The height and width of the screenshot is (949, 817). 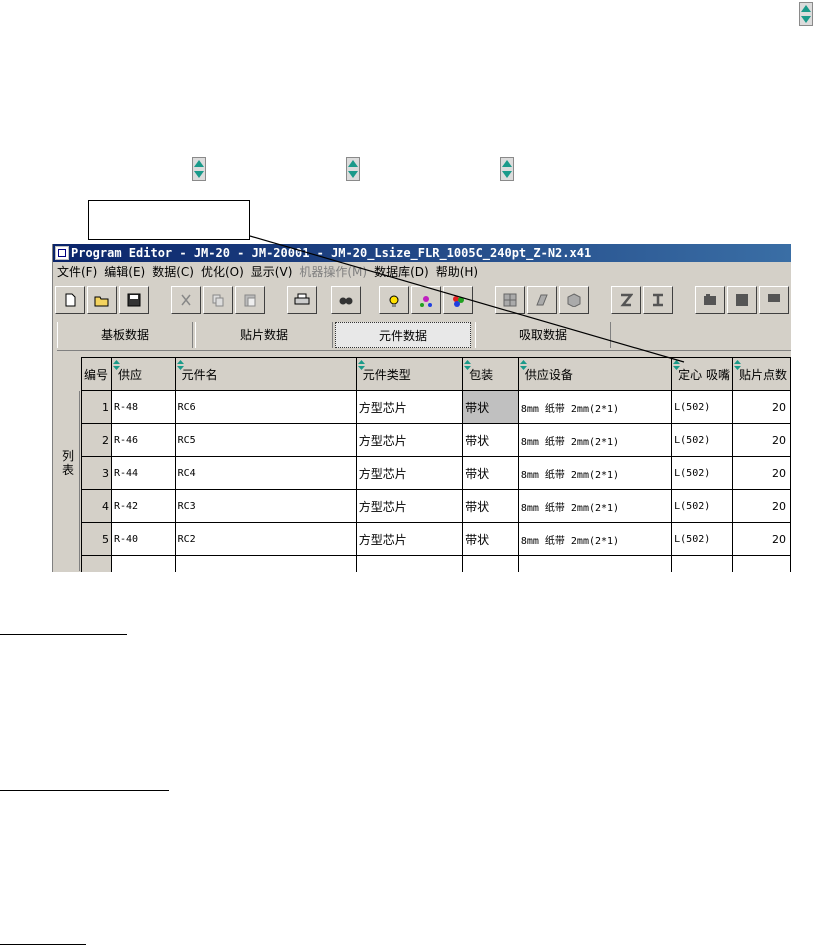 What do you see at coordinates (172, 272) in the screenshot?
I see `menu-data: 数据(C)` at bounding box center [172, 272].